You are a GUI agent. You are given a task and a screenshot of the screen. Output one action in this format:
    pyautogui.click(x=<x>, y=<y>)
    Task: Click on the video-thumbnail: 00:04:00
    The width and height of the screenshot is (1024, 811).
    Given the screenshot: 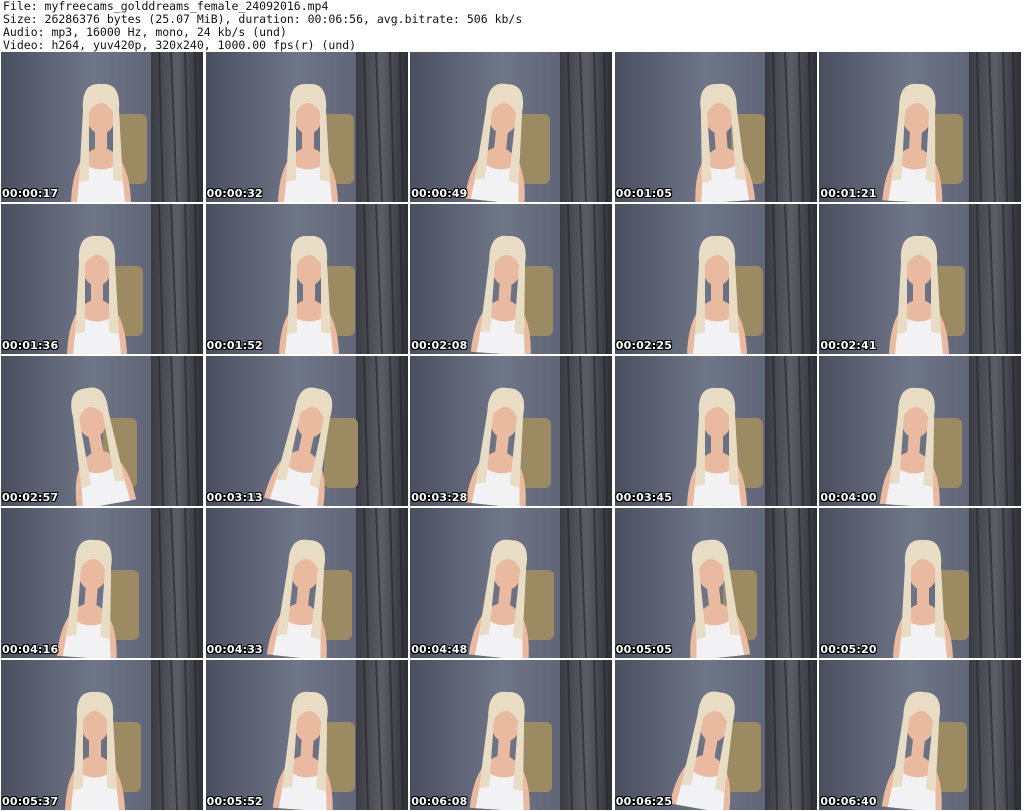 What is the action you would take?
    pyautogui.click(x=920, y=431)
    